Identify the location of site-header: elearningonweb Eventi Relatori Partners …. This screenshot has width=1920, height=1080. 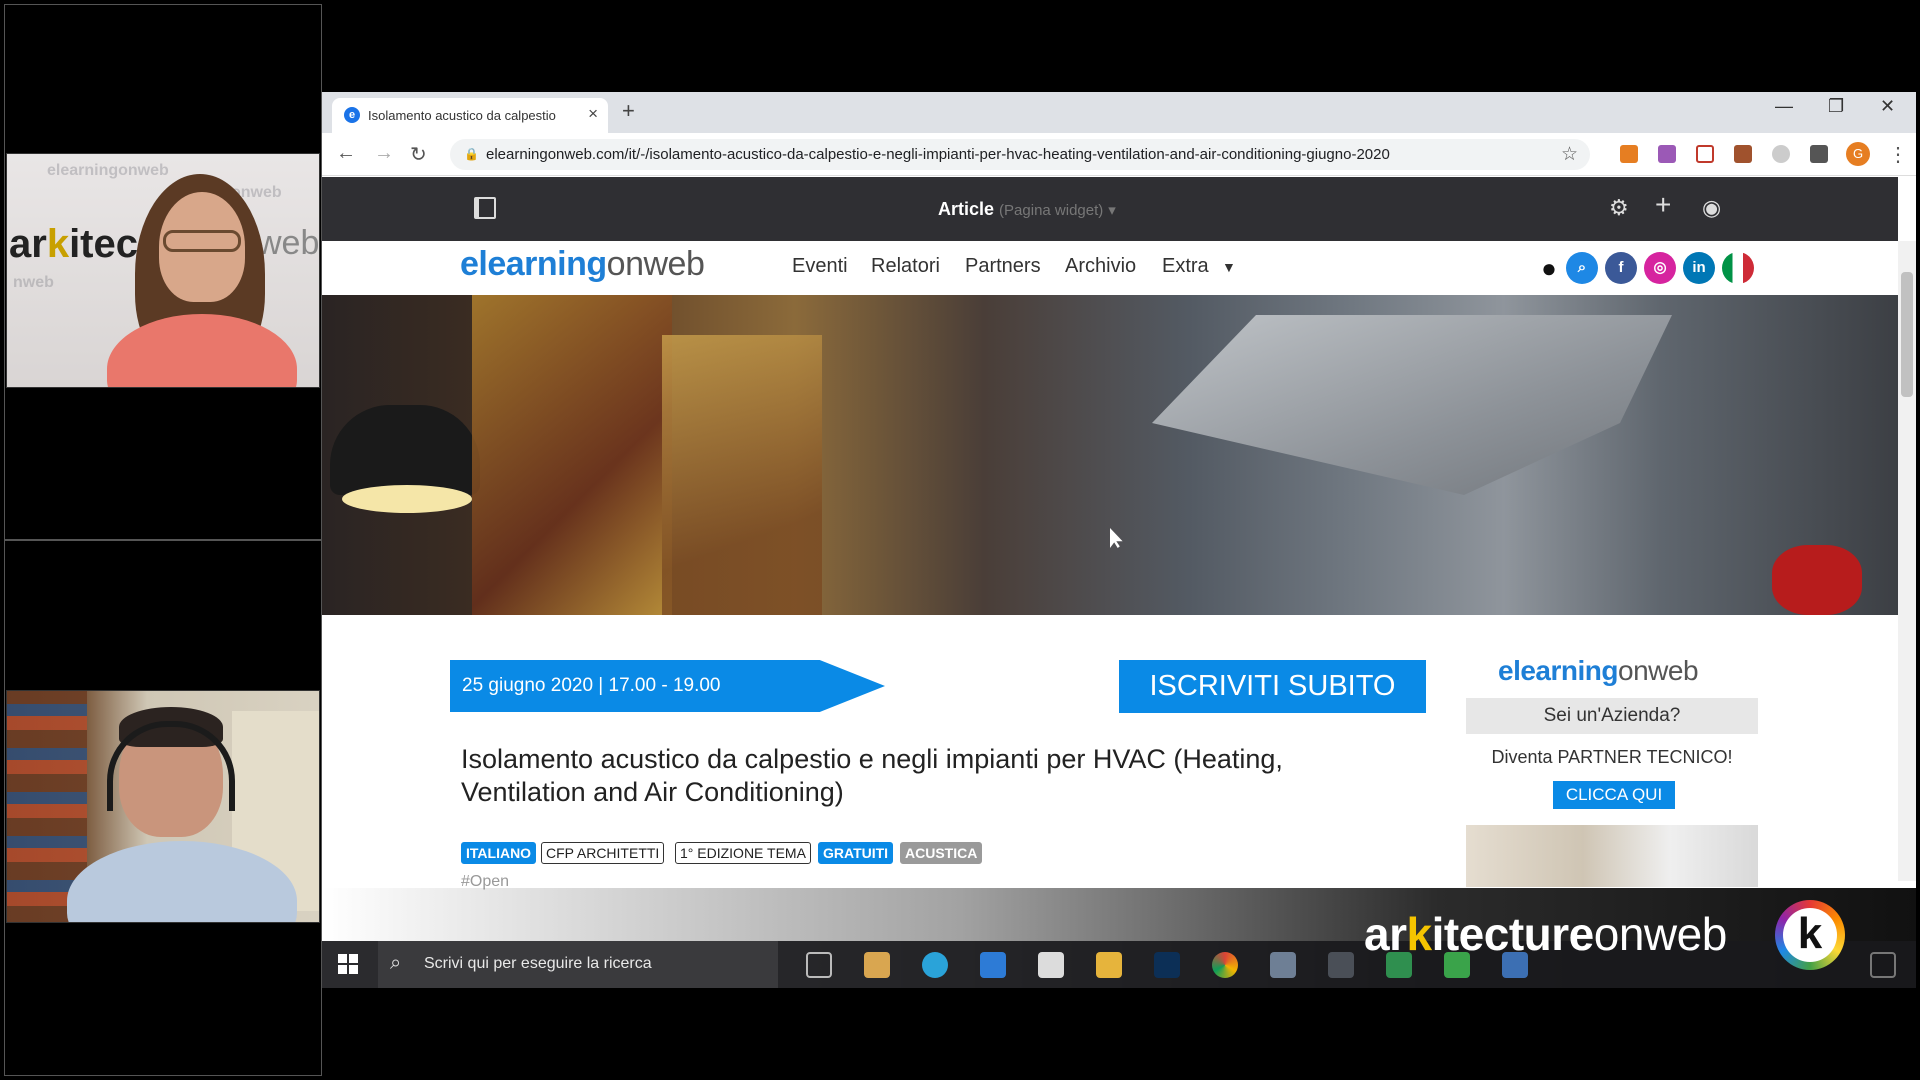
(1110, 268).